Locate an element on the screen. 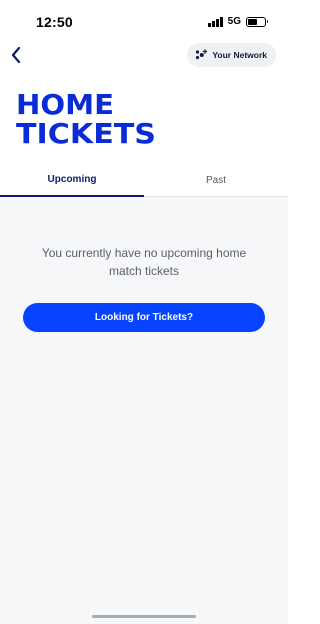 The width and height of the screenshot is (320, 624). home-indicator is located at coordinates (144, 616).